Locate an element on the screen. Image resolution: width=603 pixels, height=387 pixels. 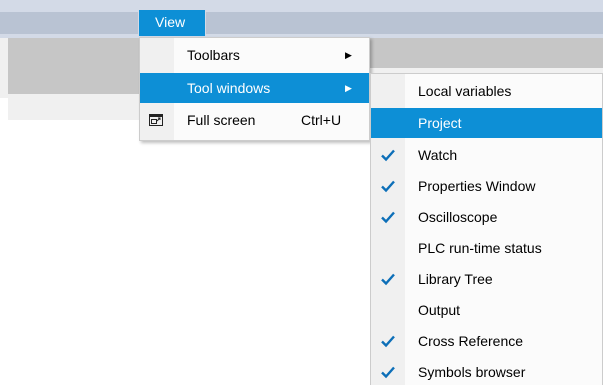
menu-bar: View is located at coordinates (301, 19).